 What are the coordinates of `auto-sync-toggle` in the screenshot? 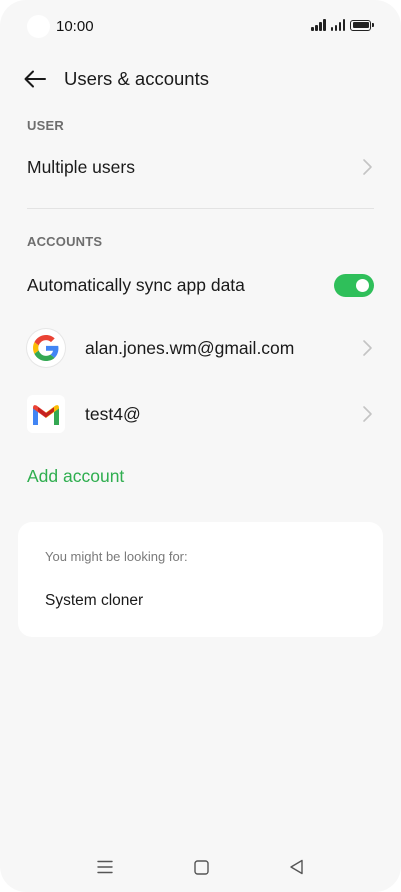 It's located at (354, 285).